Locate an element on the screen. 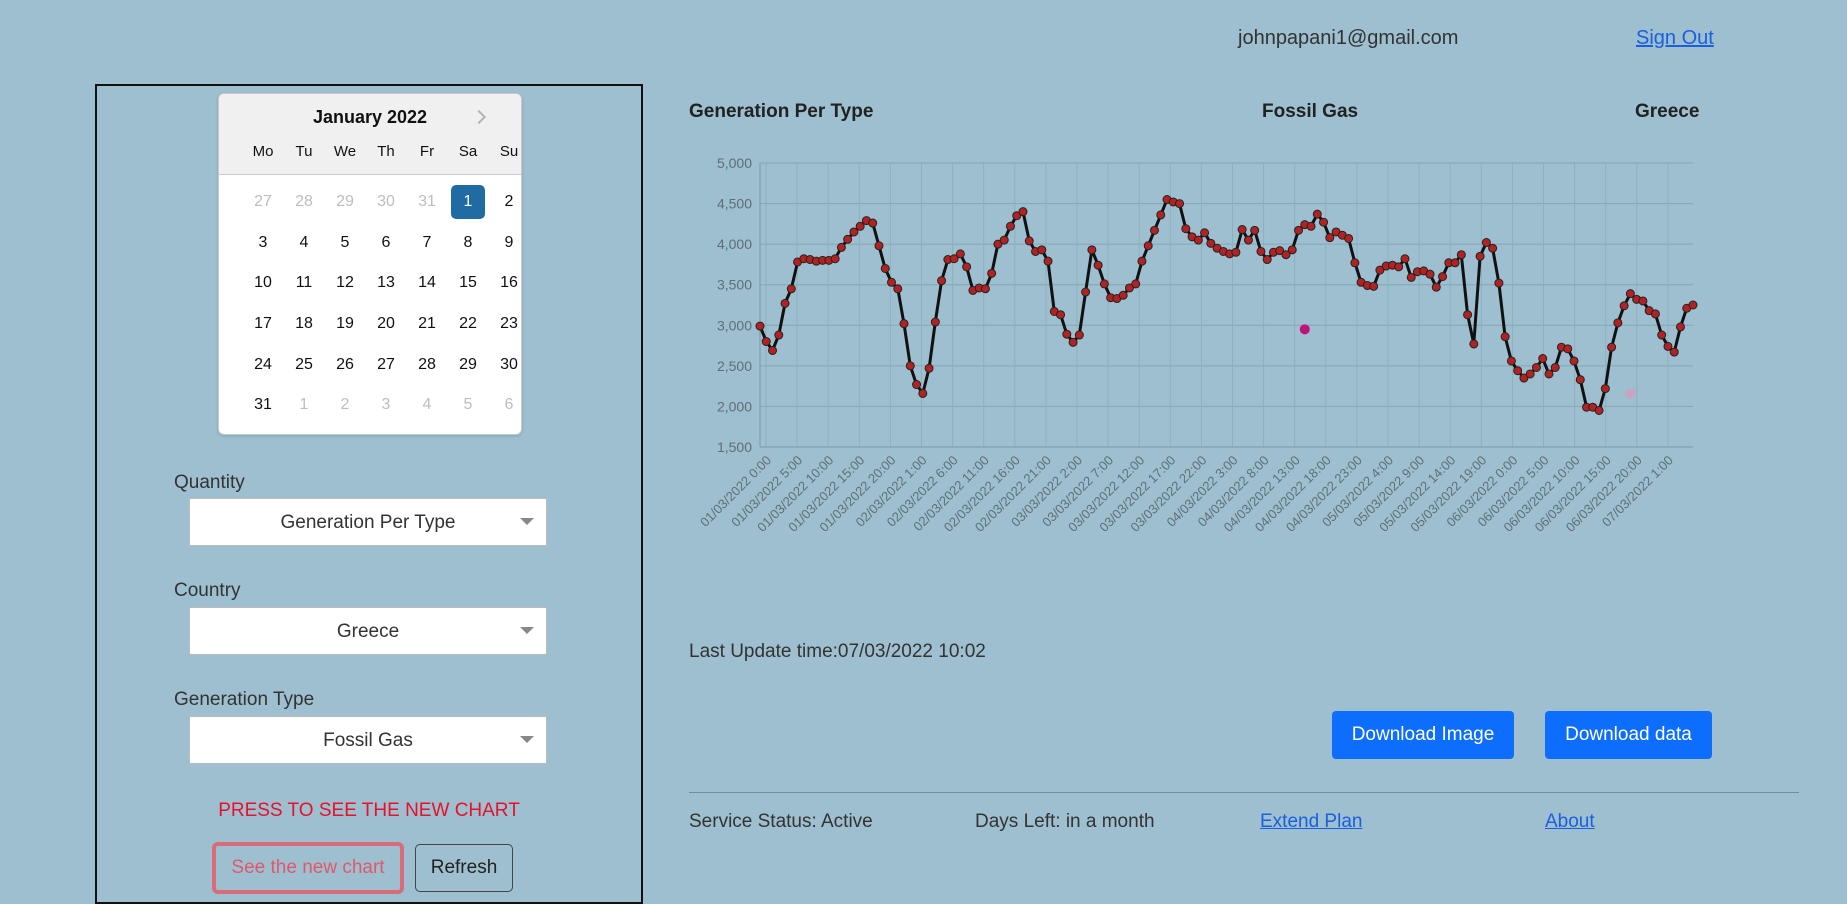 This screenshot has width=1847, height=904. country-select-value: Greece is located at coordinates (368, 631).